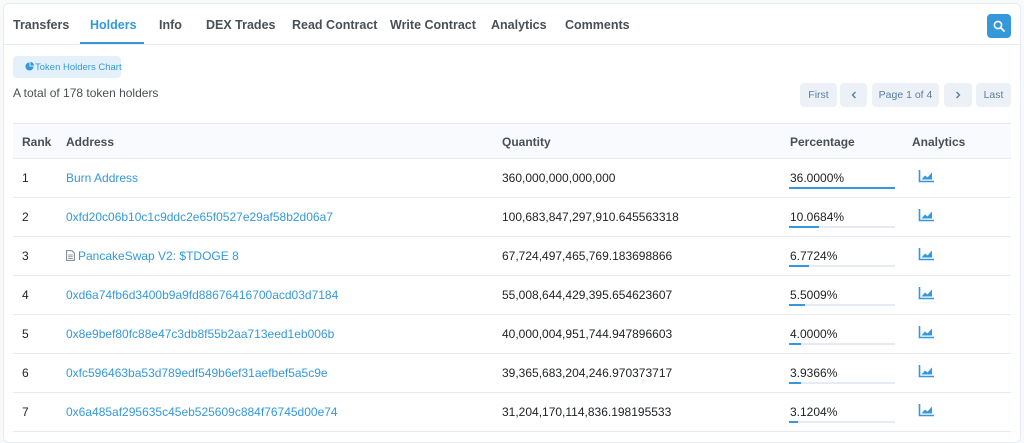 The image size is (1024, 443). I want to click on rank-cell: 2, so click(25, 217).